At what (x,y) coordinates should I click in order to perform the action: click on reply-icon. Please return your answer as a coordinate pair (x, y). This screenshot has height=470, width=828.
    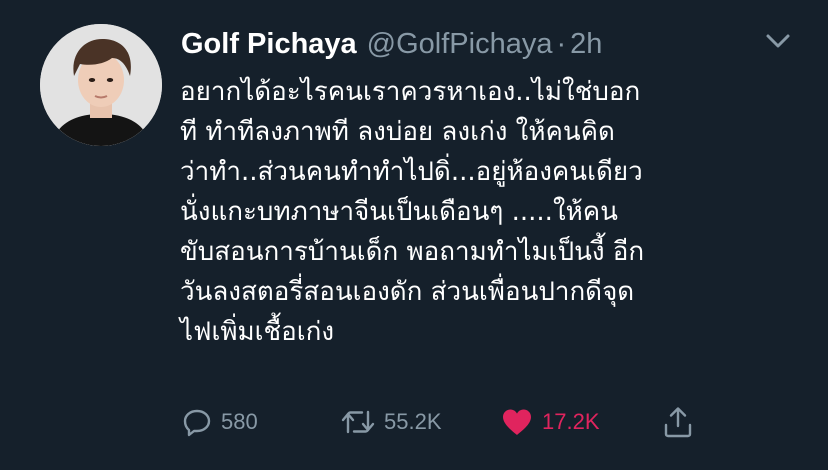
    Looking at the image, I should click on (197, 423).